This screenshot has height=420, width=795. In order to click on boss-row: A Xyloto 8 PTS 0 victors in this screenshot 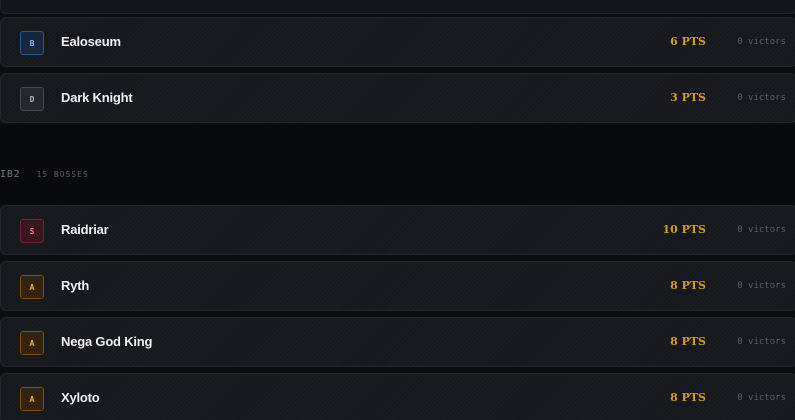, I will do `click(397, 396)`.